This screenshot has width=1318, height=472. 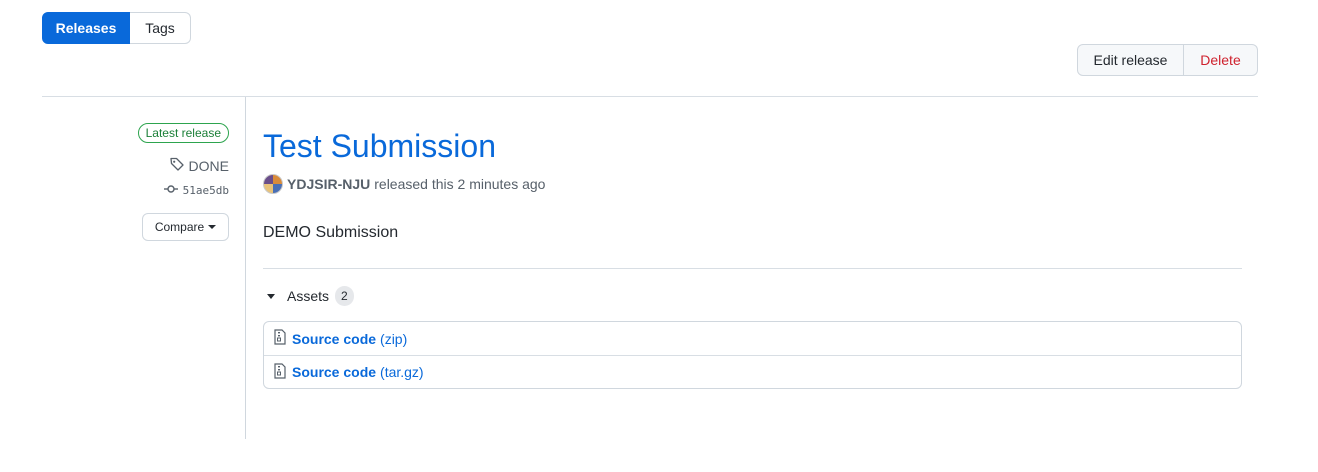 I want to click on assets-toggle: Assets 2, so click(x=752, y=296).